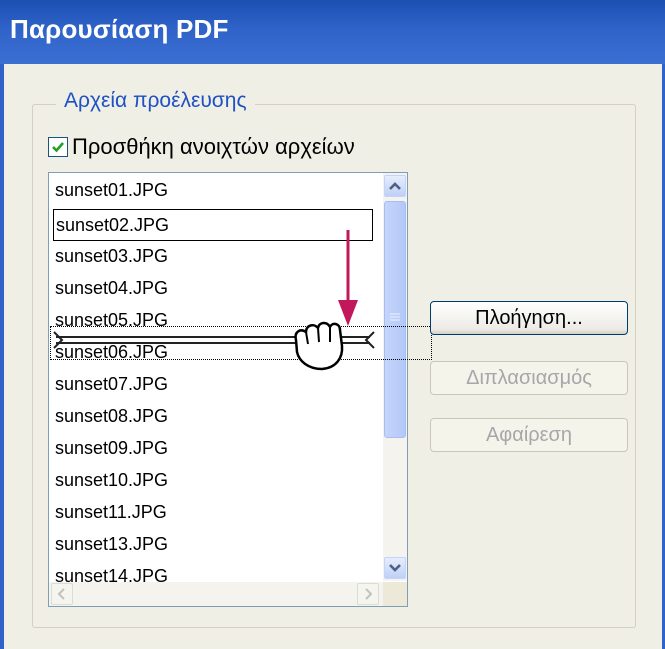  I want to click on add-open-files-checkbox, so click(58, 147).